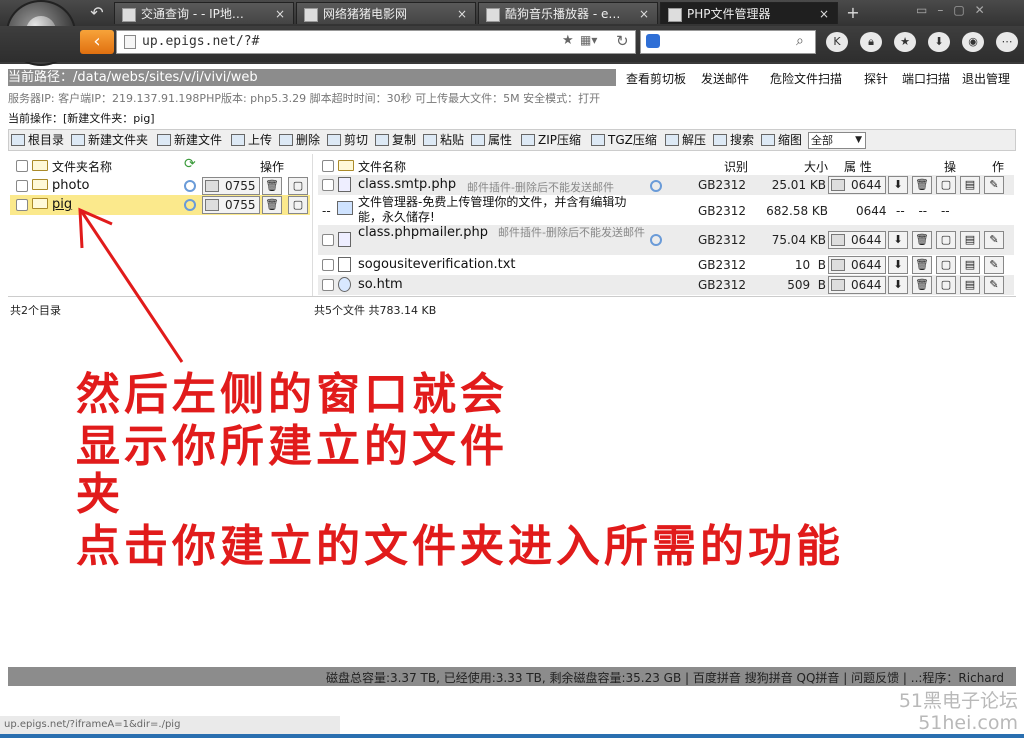 The image size is (1024, 738). I want to click on toolbar-delete-button: 删除, so click(299, 140).